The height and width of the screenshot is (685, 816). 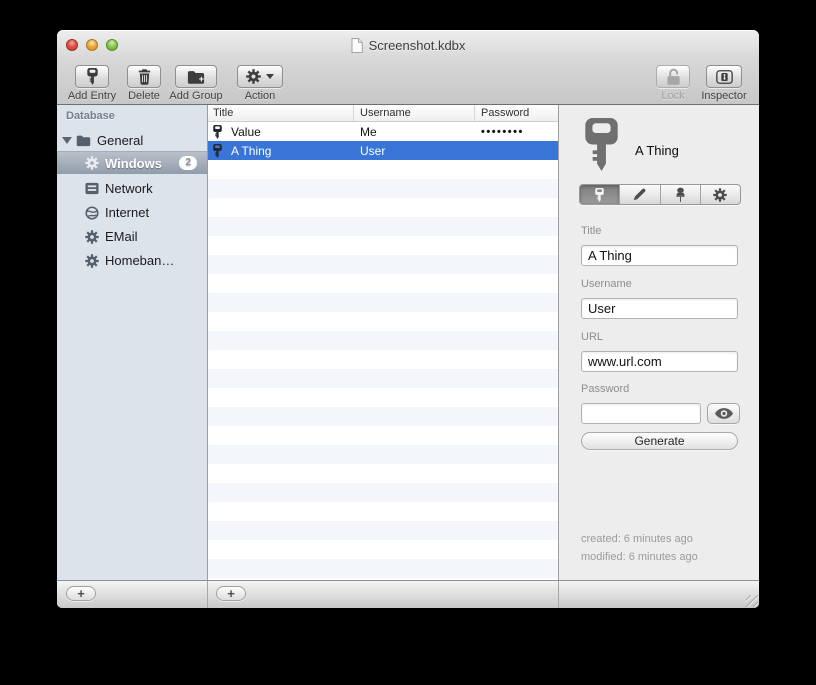 What do you see at coordinates (357, 45) in the screenshot?
I see `document-proxy-icon` at bounding box center [357, 45].